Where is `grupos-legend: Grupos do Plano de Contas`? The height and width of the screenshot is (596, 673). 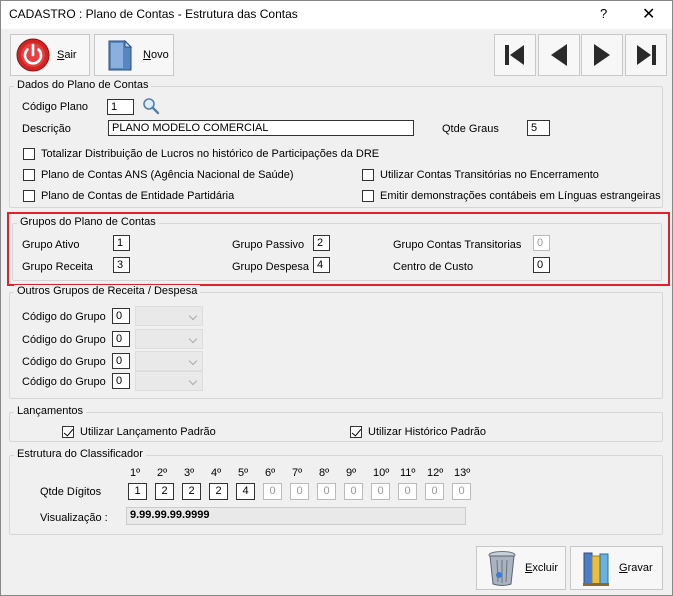
grupos-legend: Grupos do Plano de Contas is located at coordinates (88, 222).